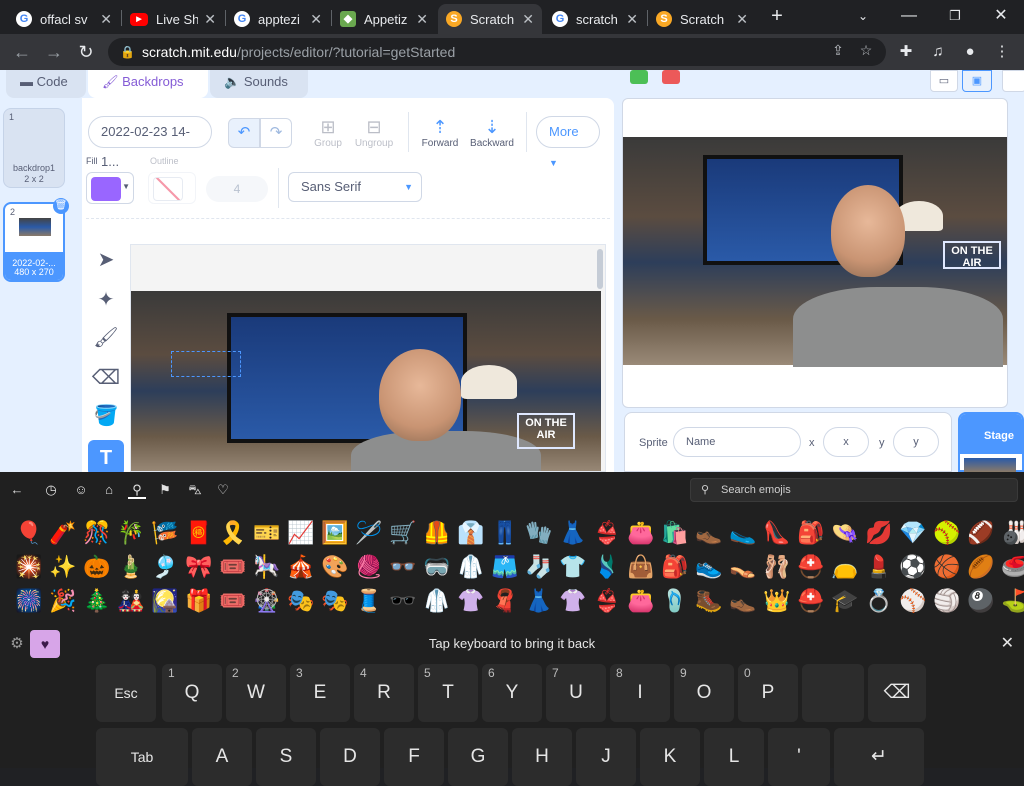 This screenshot has height=786, width=1024. What do you see at coordinates (866, 50) in the screenshot?
I see `bookmark-star-icon: ☆` at bounding box center [866, 50].